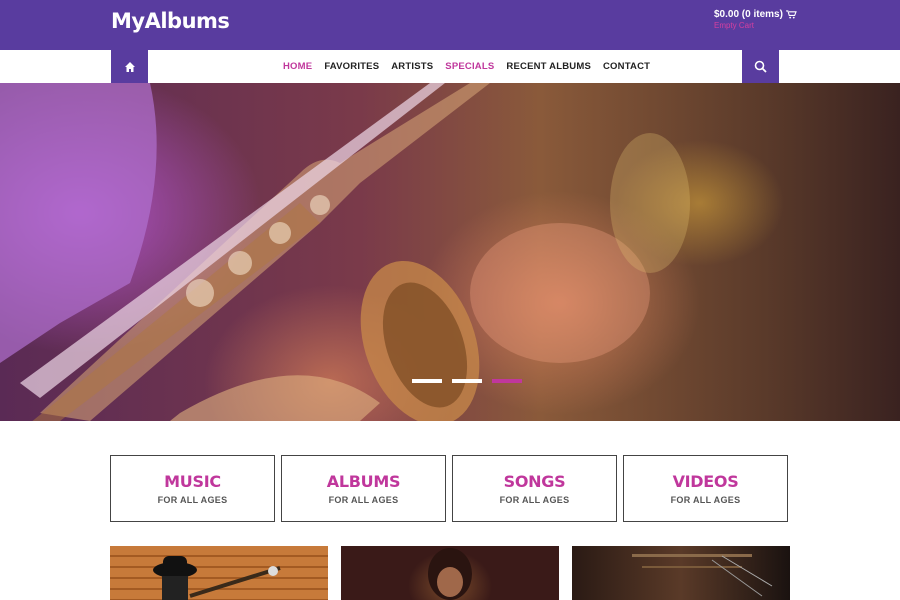  What do you see at coordinates (626, 66) in the screenshot?
I see `nav-contact: CONTACT` at bounding box center [626, 66].